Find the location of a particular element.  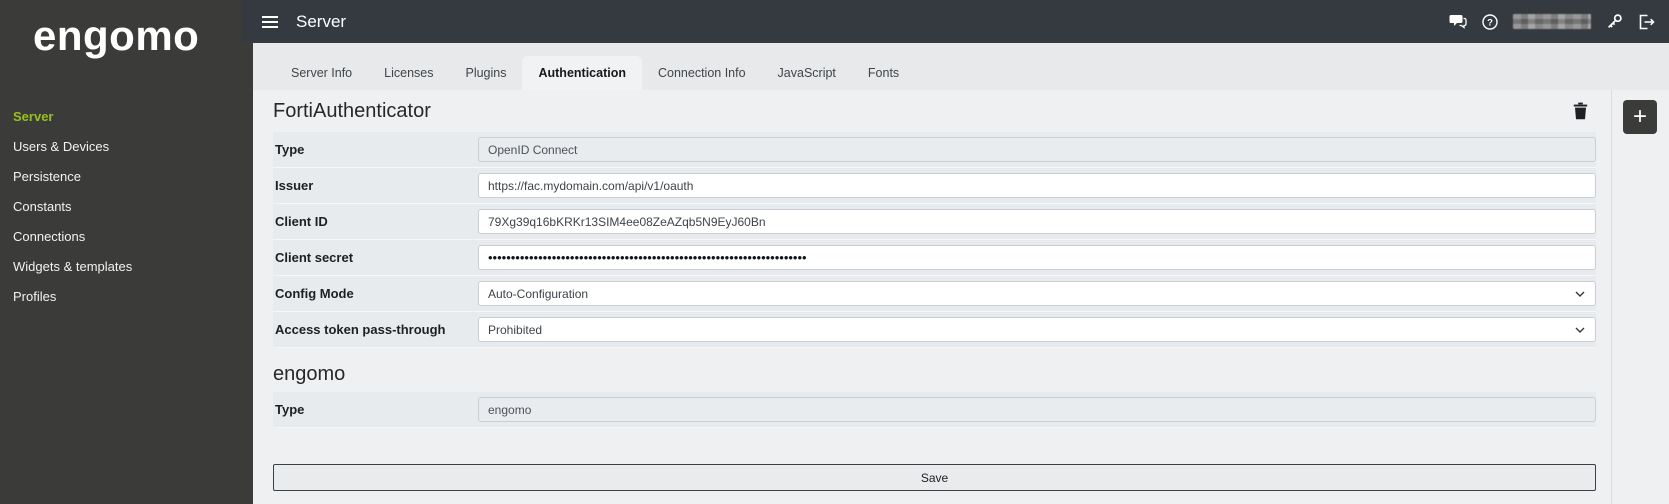

engomo-type-field is located at coordinates (1037, 409).